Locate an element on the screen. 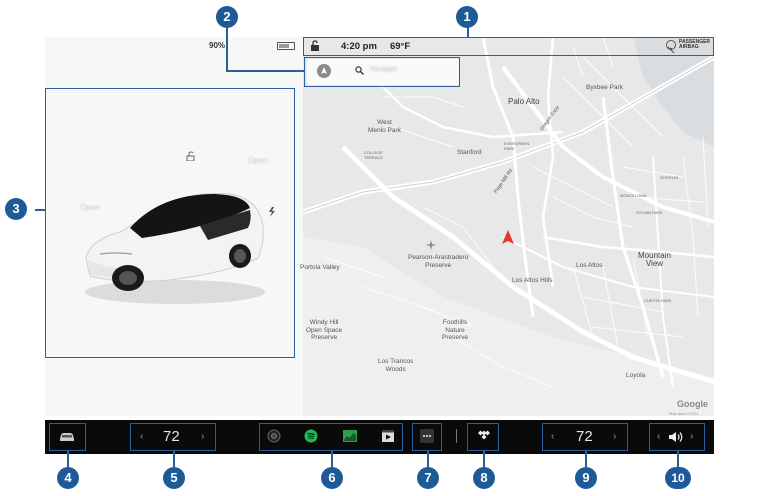  map-label-windy-hill: Windy Hill Open Space Preserve is located at coordinates (324, 330).